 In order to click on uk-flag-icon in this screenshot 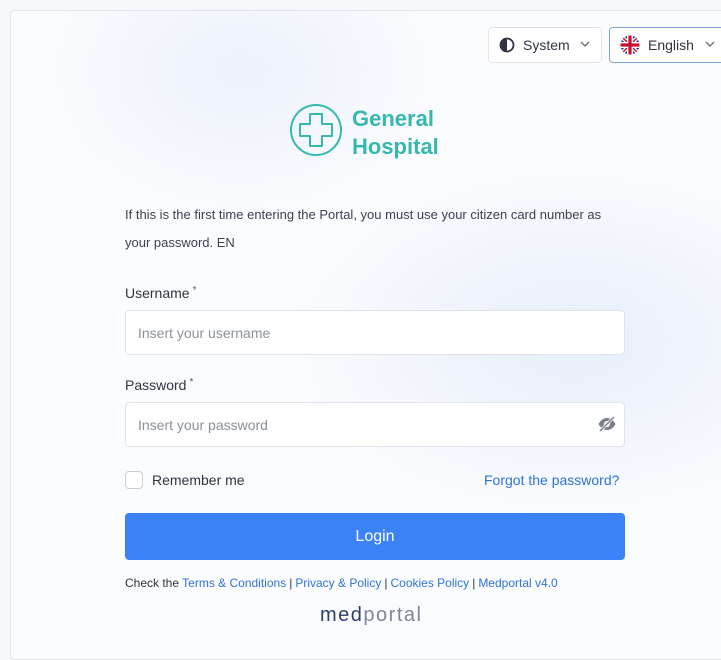, I will do `click(630, 45)`.